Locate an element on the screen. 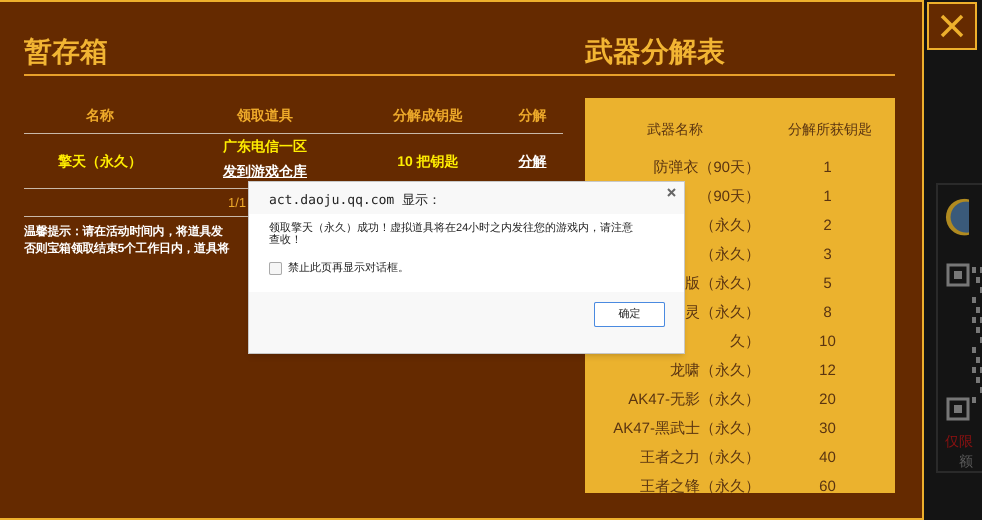 The width and height of the screenshot is (982, 520). table-cell-text: 12 is located at coordinates (827, 371).